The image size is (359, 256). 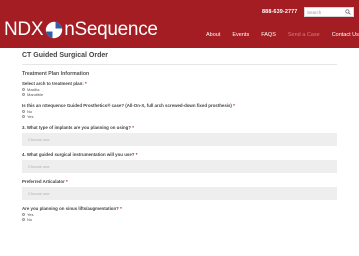 I want to click on option-mandible: Mandible, so click(x=179, y=94).